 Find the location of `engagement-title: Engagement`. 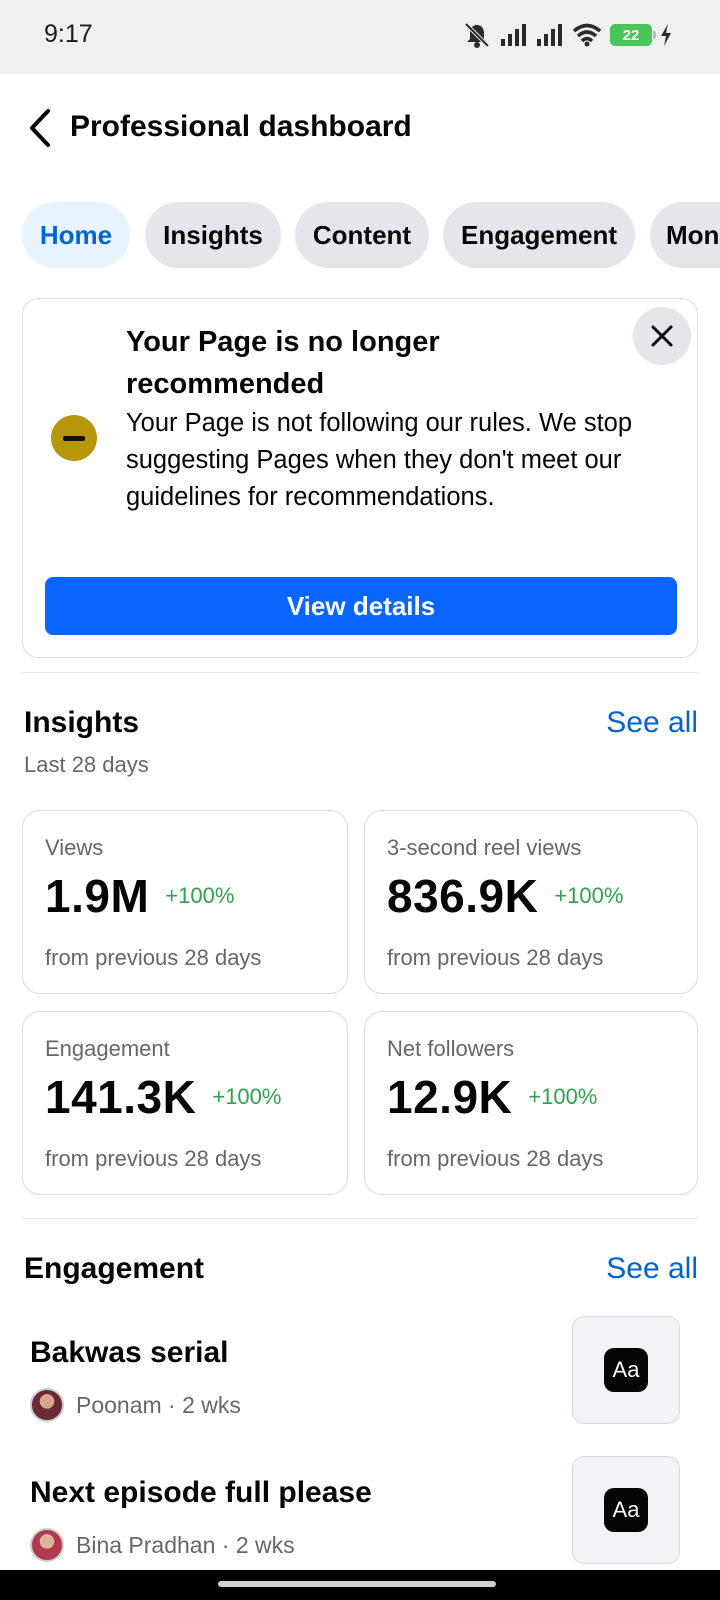

engagement-title: Engagement is located at coordinates (114, 1268).